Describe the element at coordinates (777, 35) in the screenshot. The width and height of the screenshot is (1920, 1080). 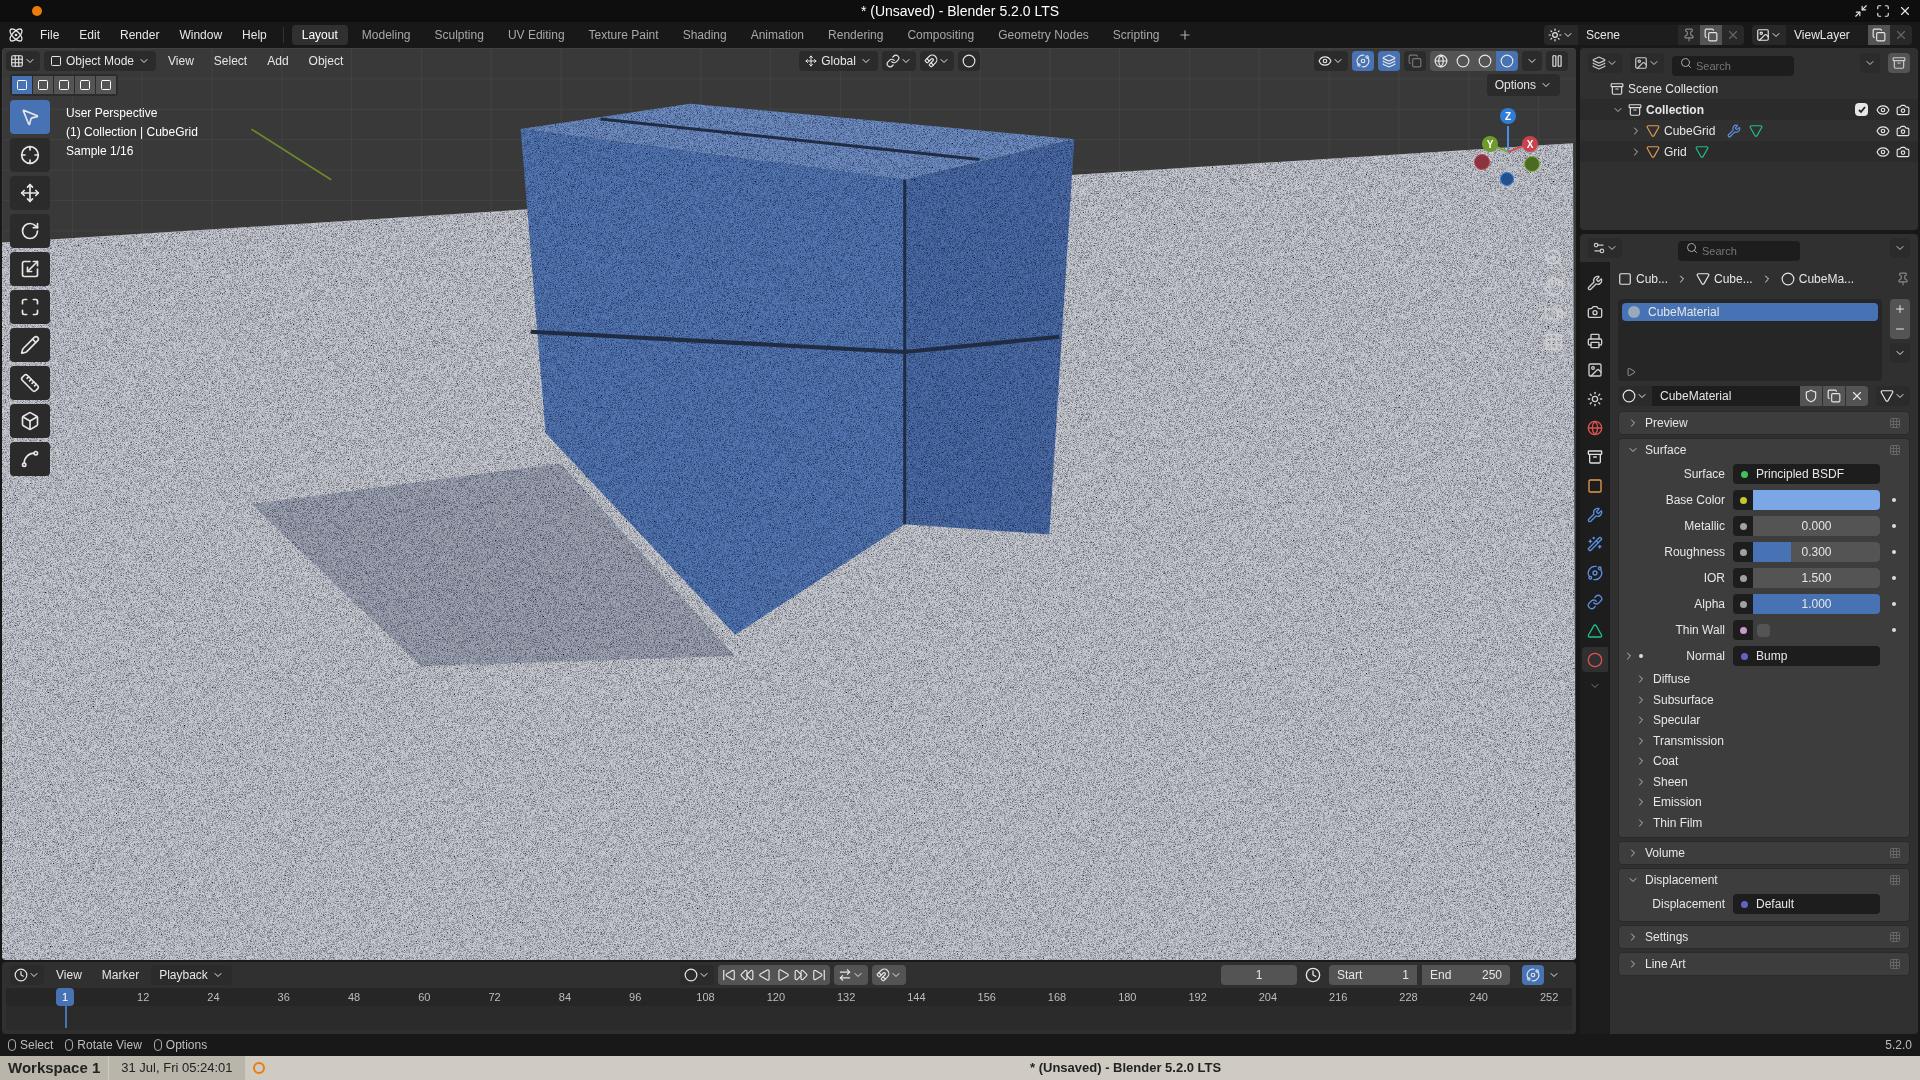
I see `workspace-tab: Animation` at that location.